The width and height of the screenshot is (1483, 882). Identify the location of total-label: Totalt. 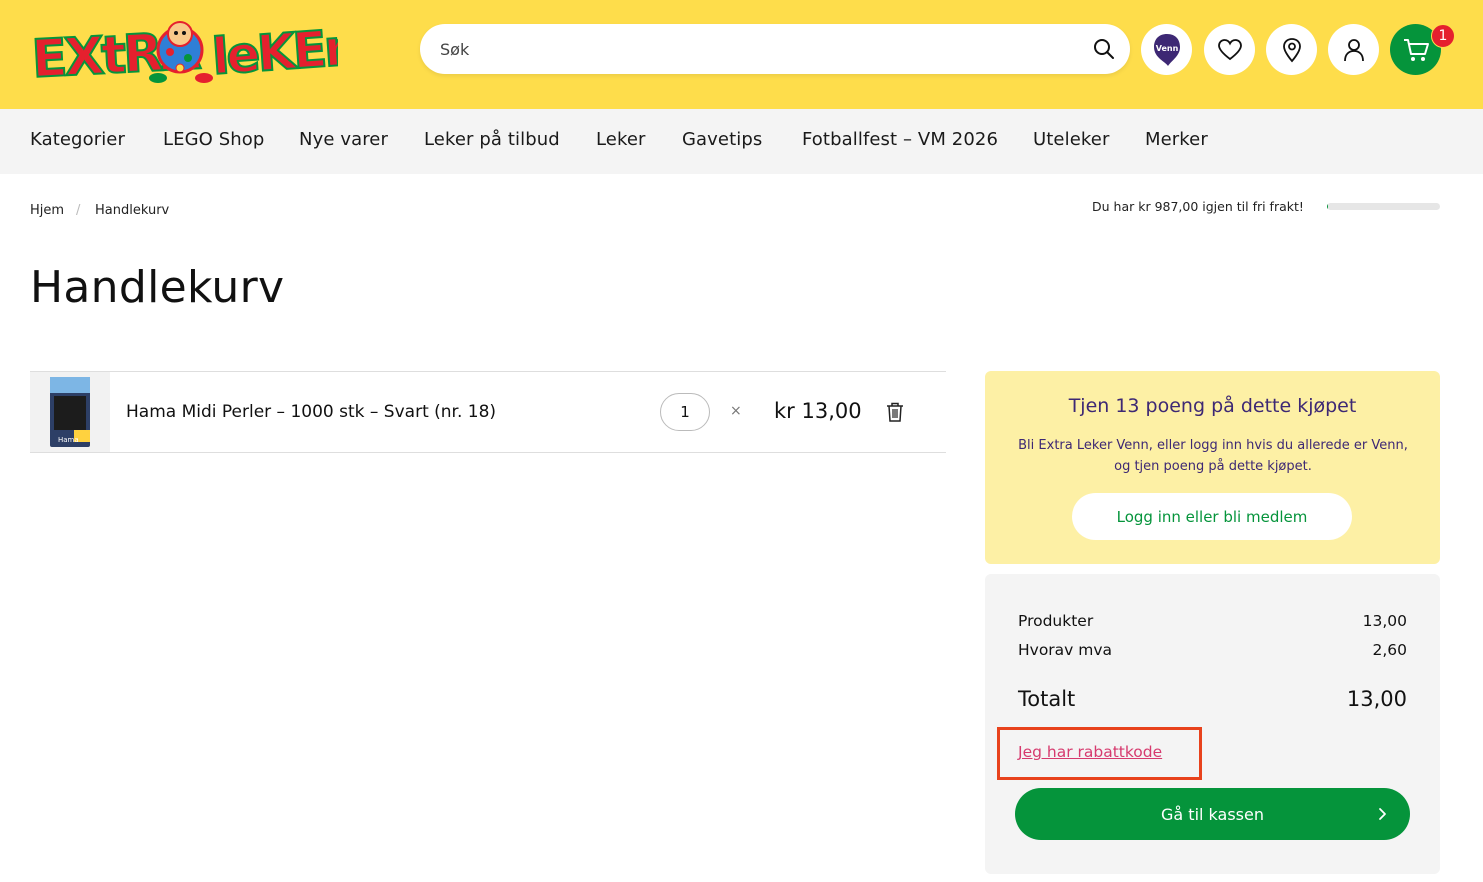
(1047, 699).